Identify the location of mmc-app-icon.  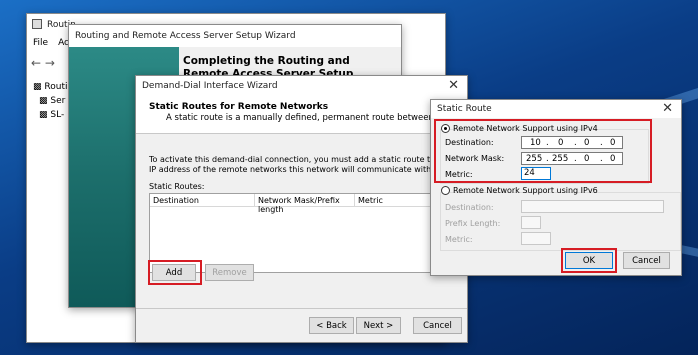
(37, 24).